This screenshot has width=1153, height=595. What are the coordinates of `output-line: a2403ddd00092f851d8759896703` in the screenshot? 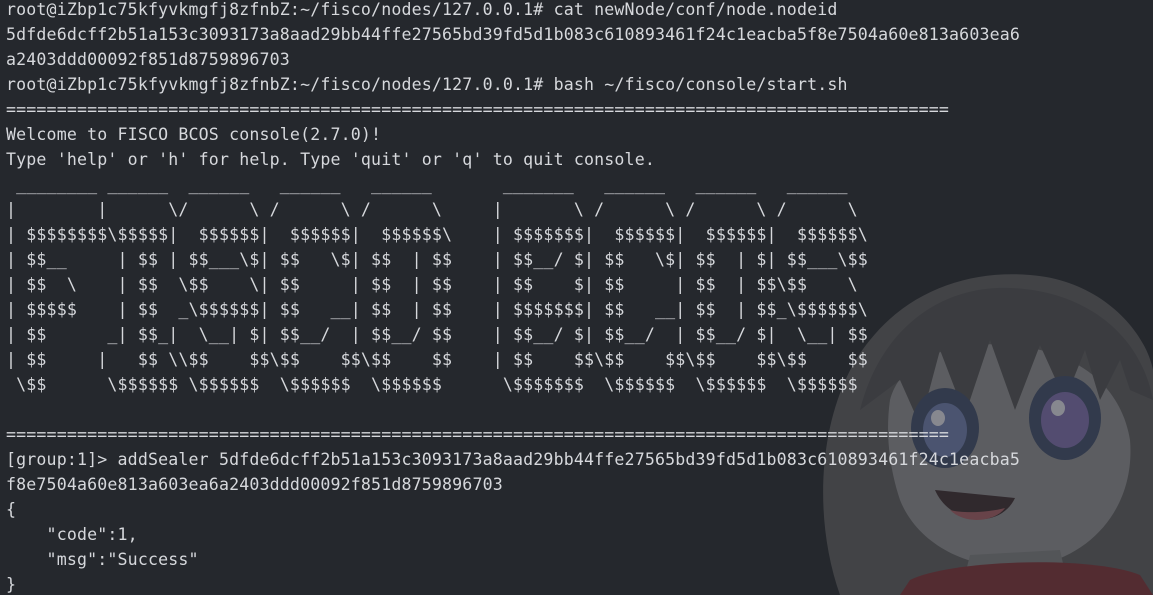 It's located at (148, 59).